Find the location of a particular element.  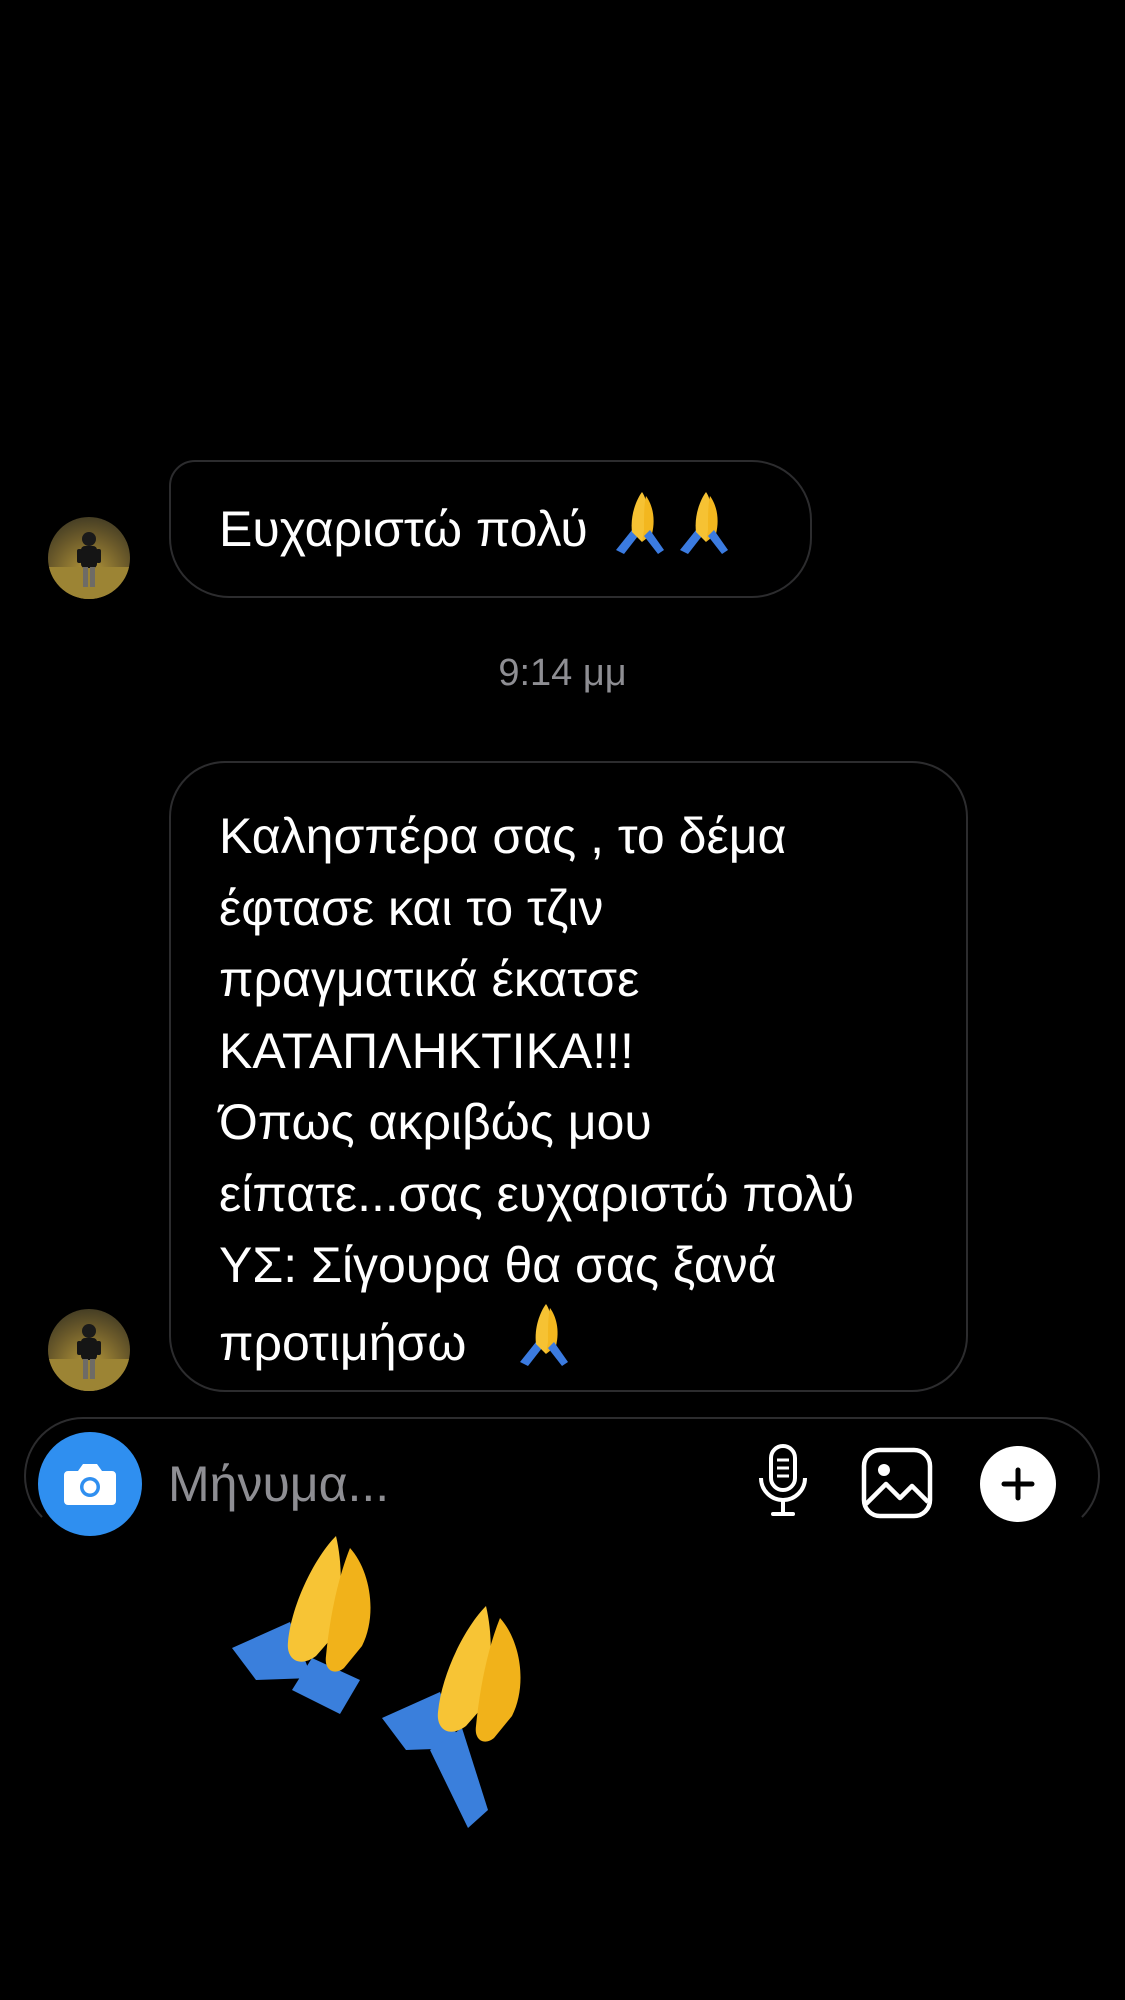

message-input is located at coordinates (438, 1484).